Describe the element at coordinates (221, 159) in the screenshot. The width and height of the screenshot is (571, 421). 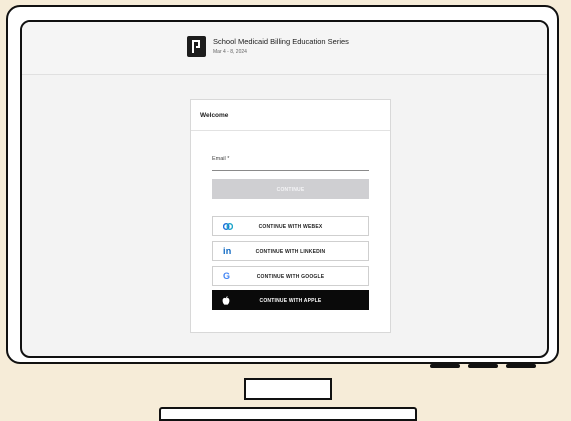
I see `email-label: Email *` at that location.